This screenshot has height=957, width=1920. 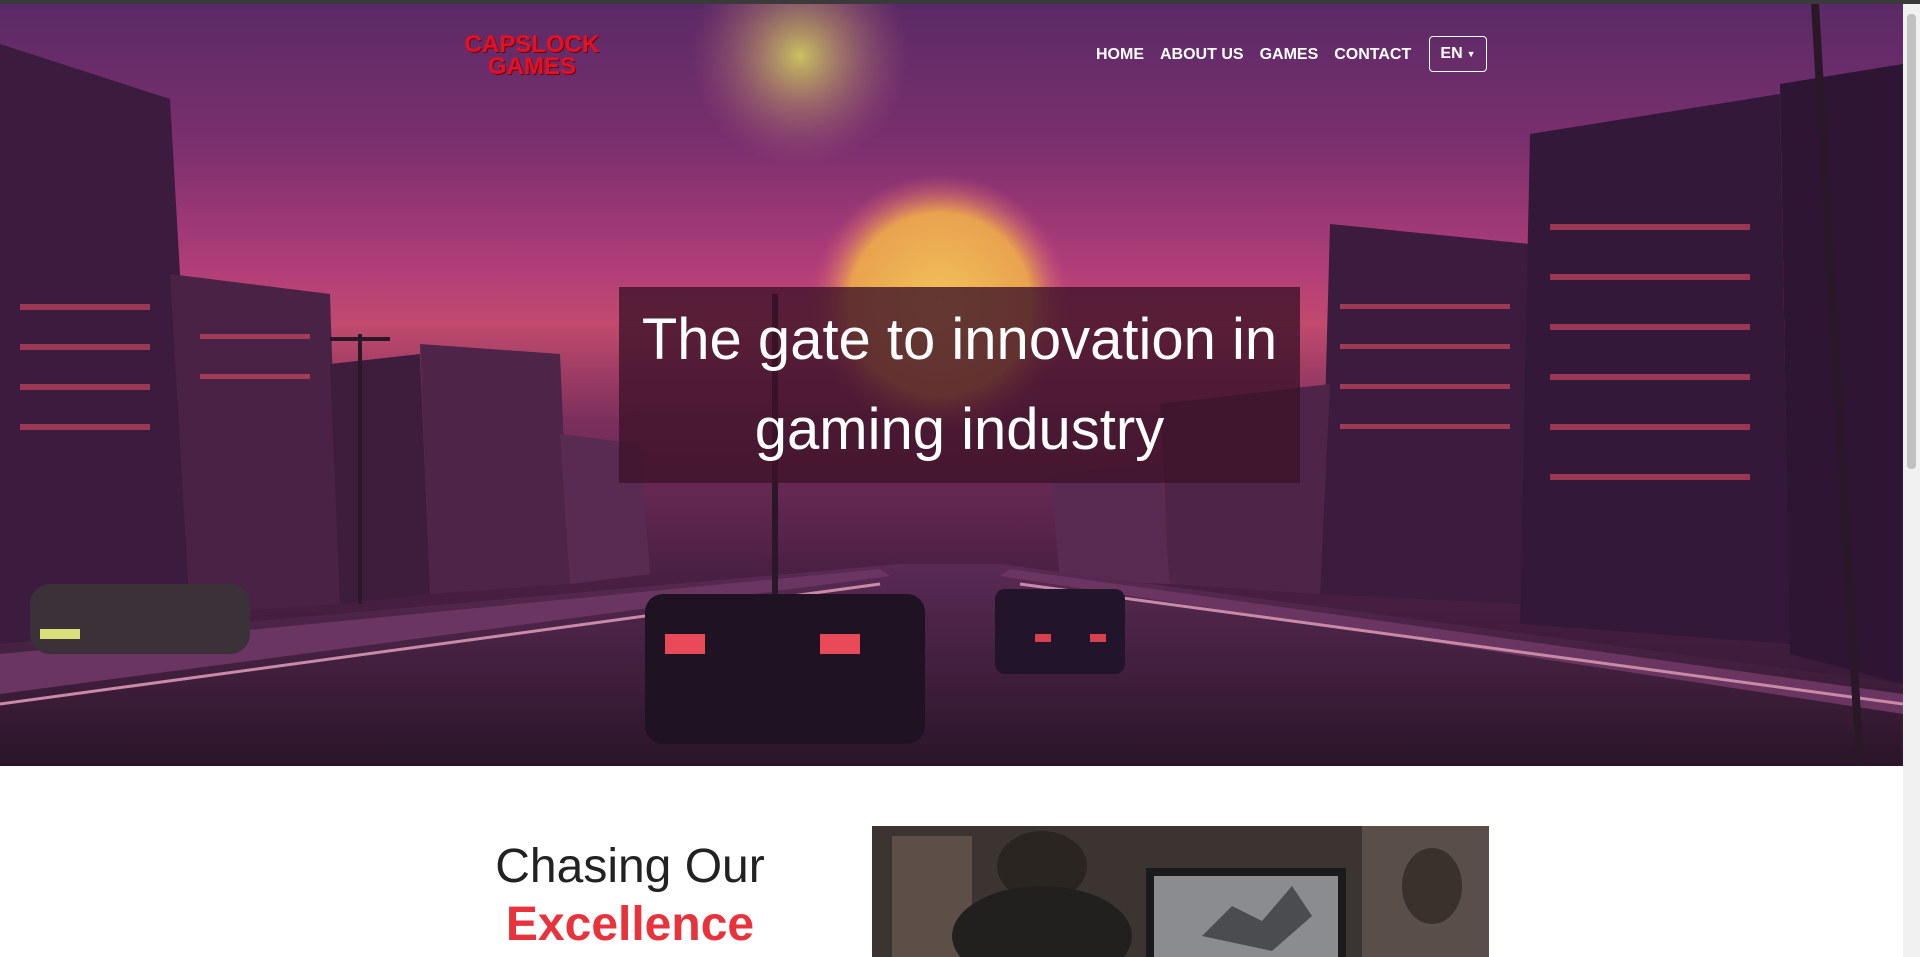 What do you see at coordinates (630, 896) in the screenshot?
I see `section-heading: Chasing Our Excellence` at bounding box center [630, 896].